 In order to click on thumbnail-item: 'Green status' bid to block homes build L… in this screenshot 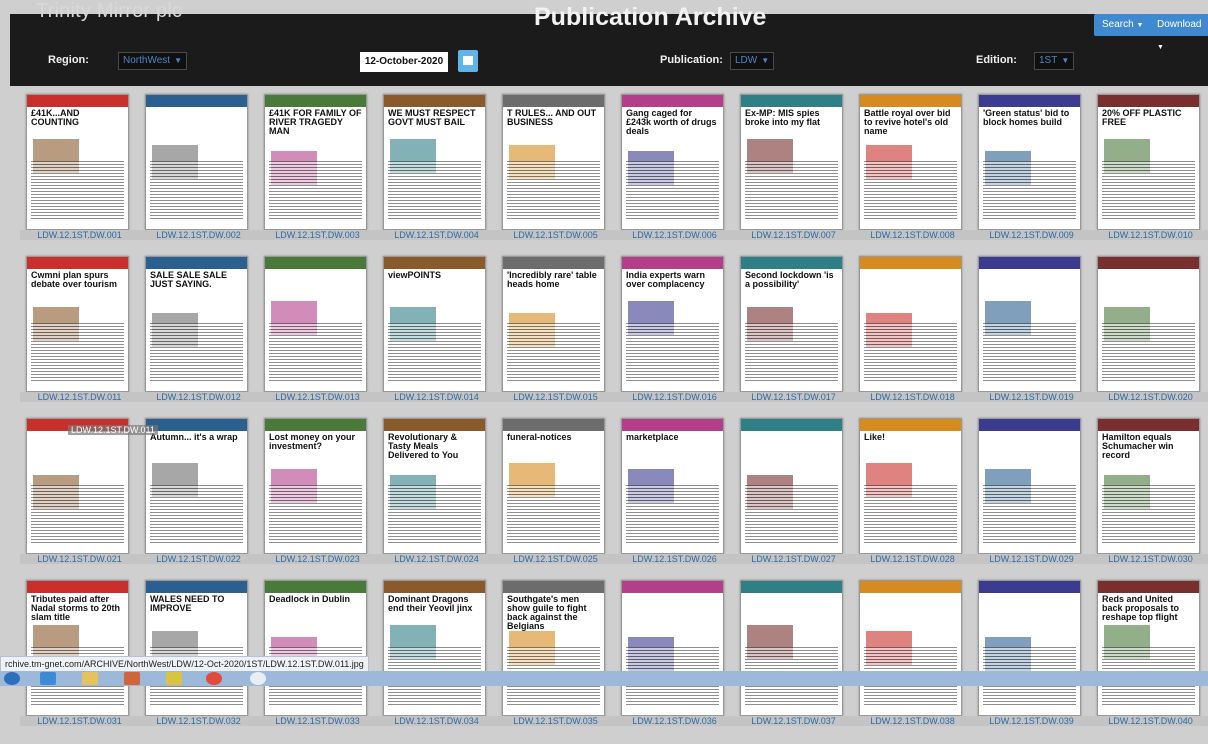, I will do `click(1031, 176)`.